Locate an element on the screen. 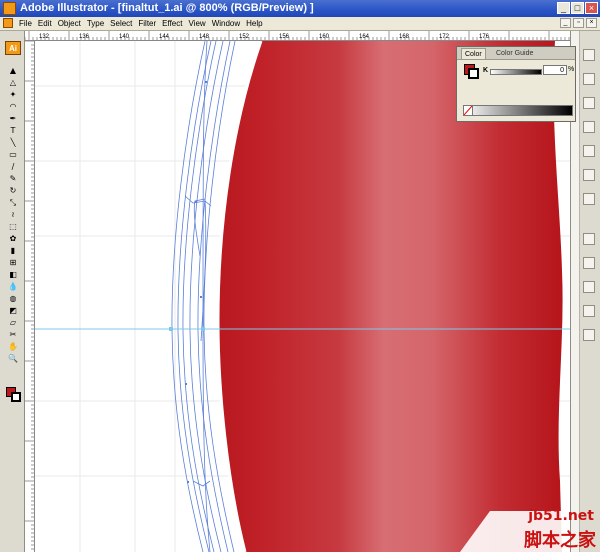 This screenshot has width=600, height=552. symbol-sprayer-tool-icon: ✿ is located at coordinates (13, 239).